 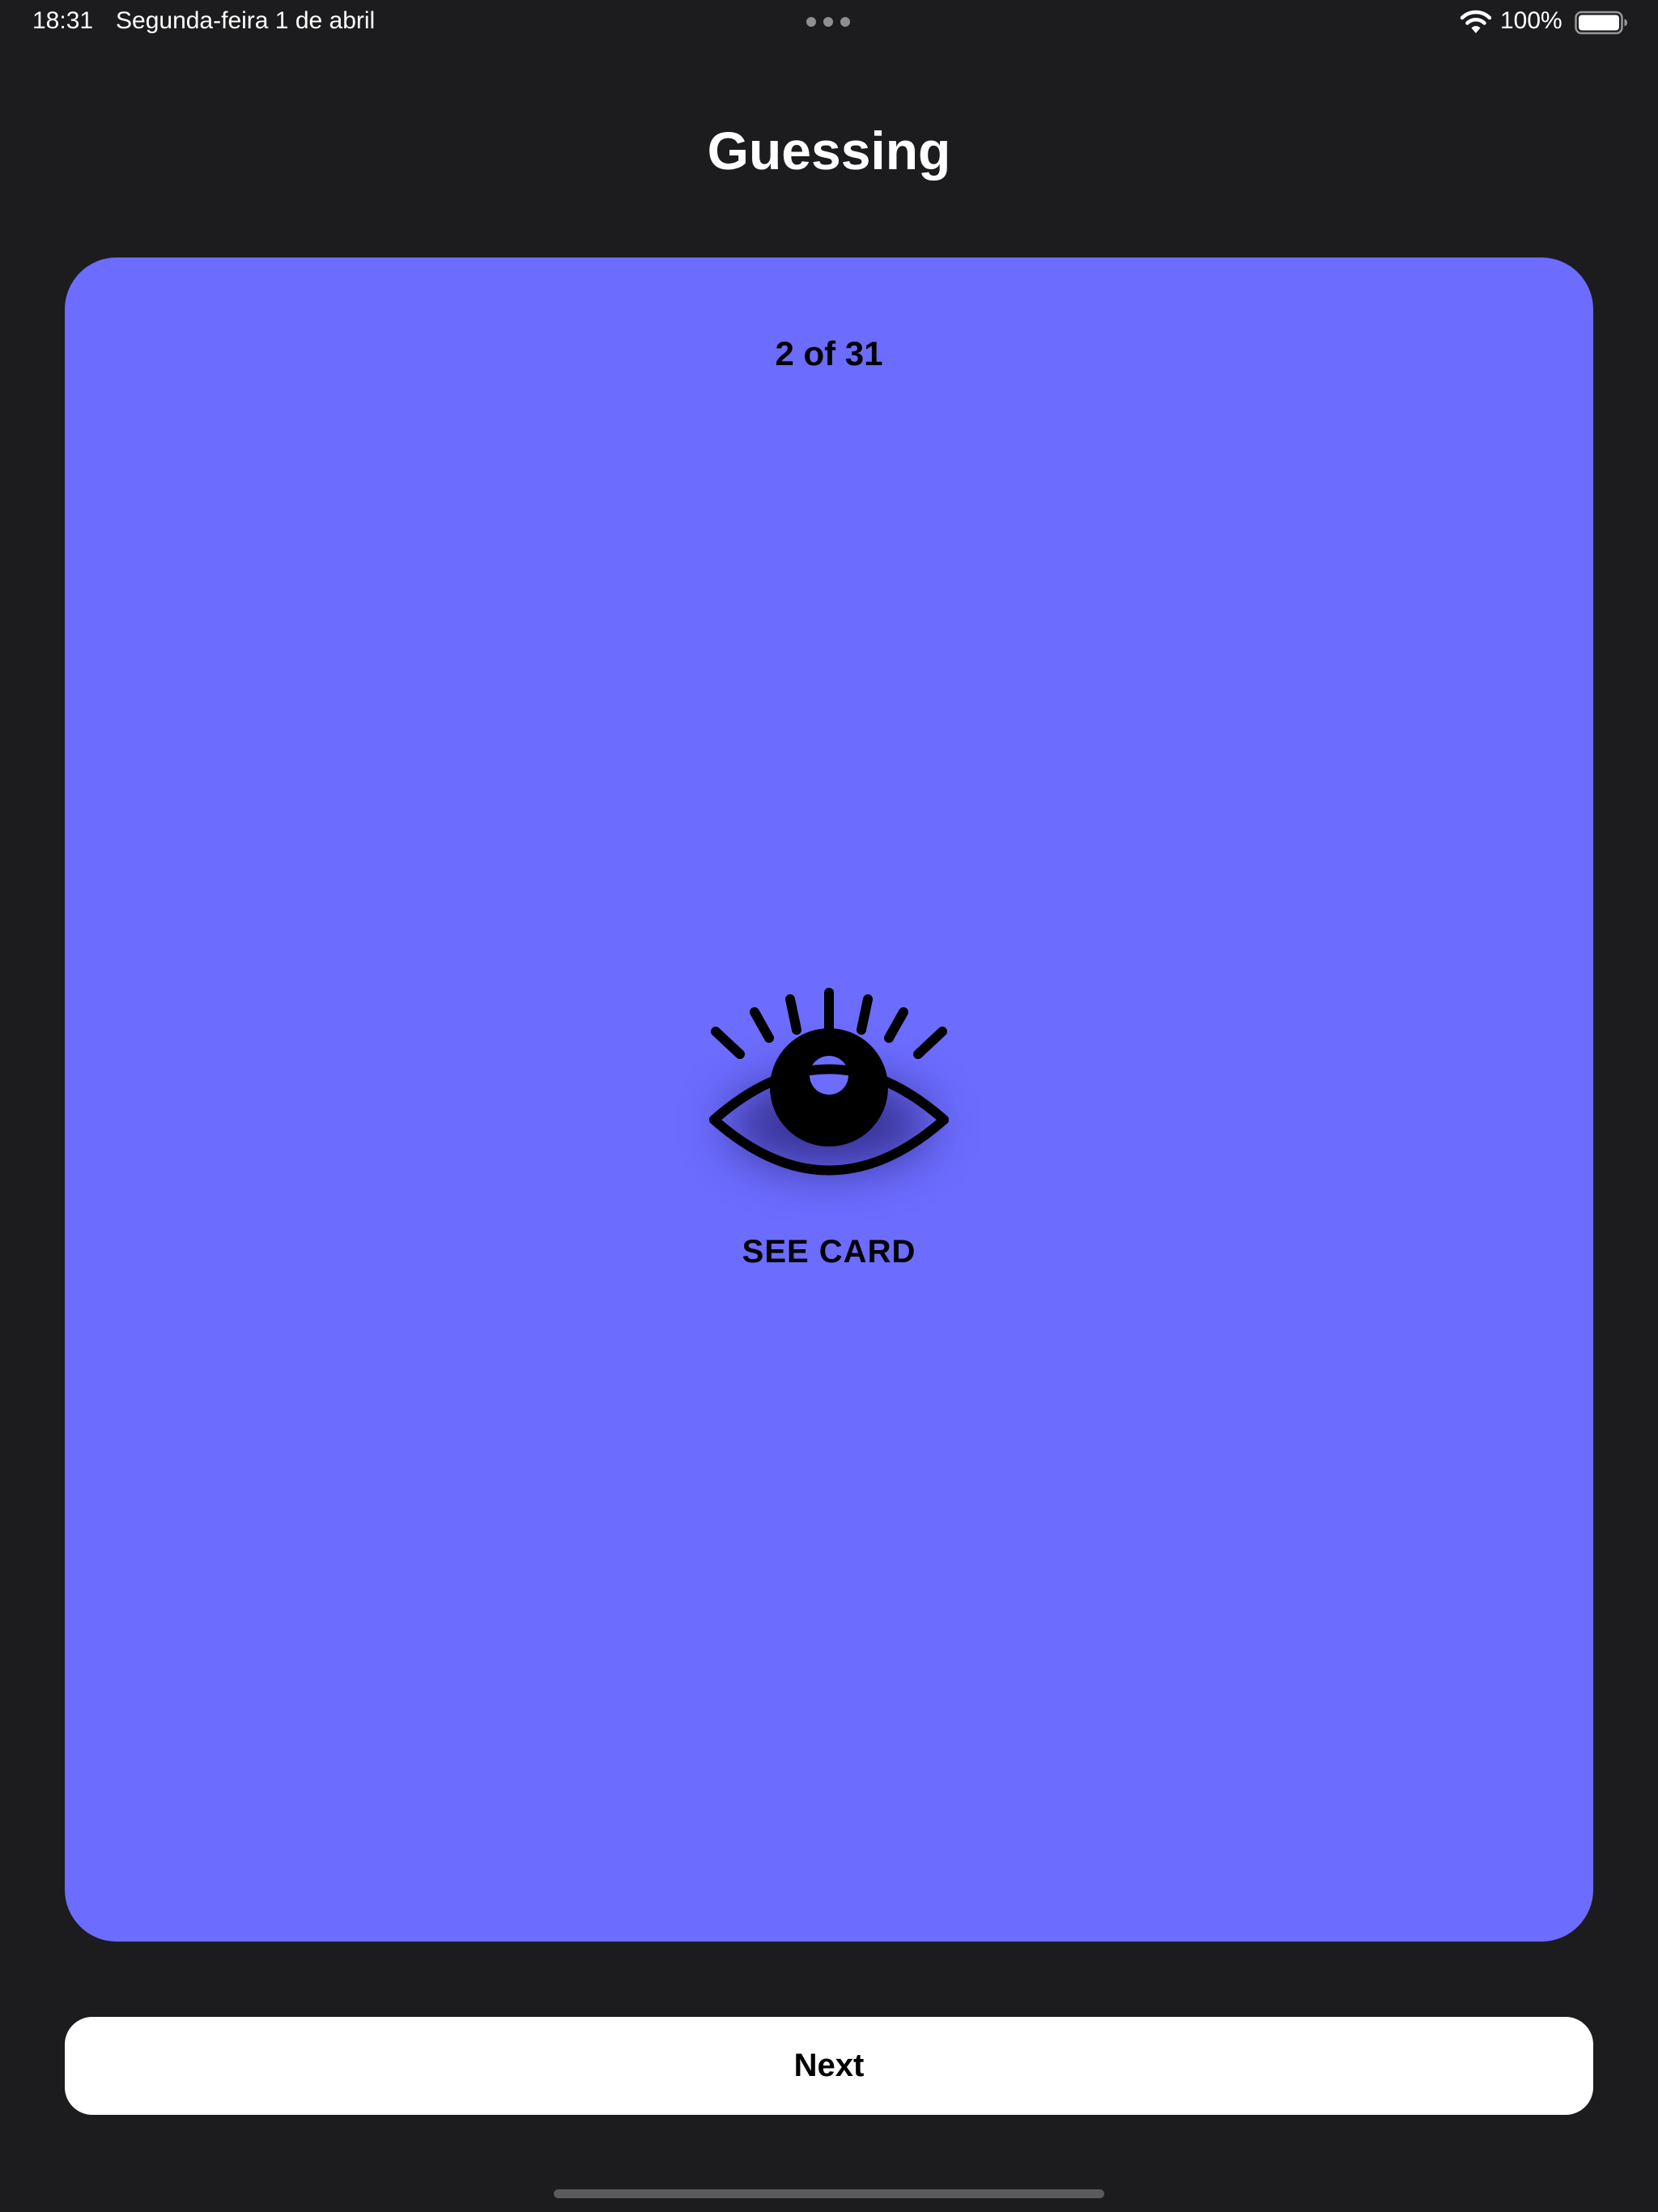 What do you see at coordinates (829, 1252) in the screenshot?
I see `see-card-label: SEE CARD` at bounding box center [829, 1252].